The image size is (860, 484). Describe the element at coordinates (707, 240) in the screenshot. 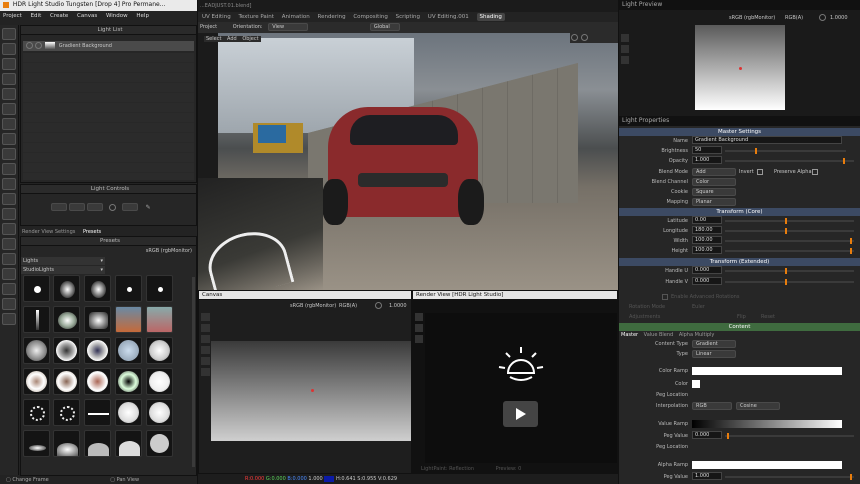

I see `width-input: 100.00` at that location.